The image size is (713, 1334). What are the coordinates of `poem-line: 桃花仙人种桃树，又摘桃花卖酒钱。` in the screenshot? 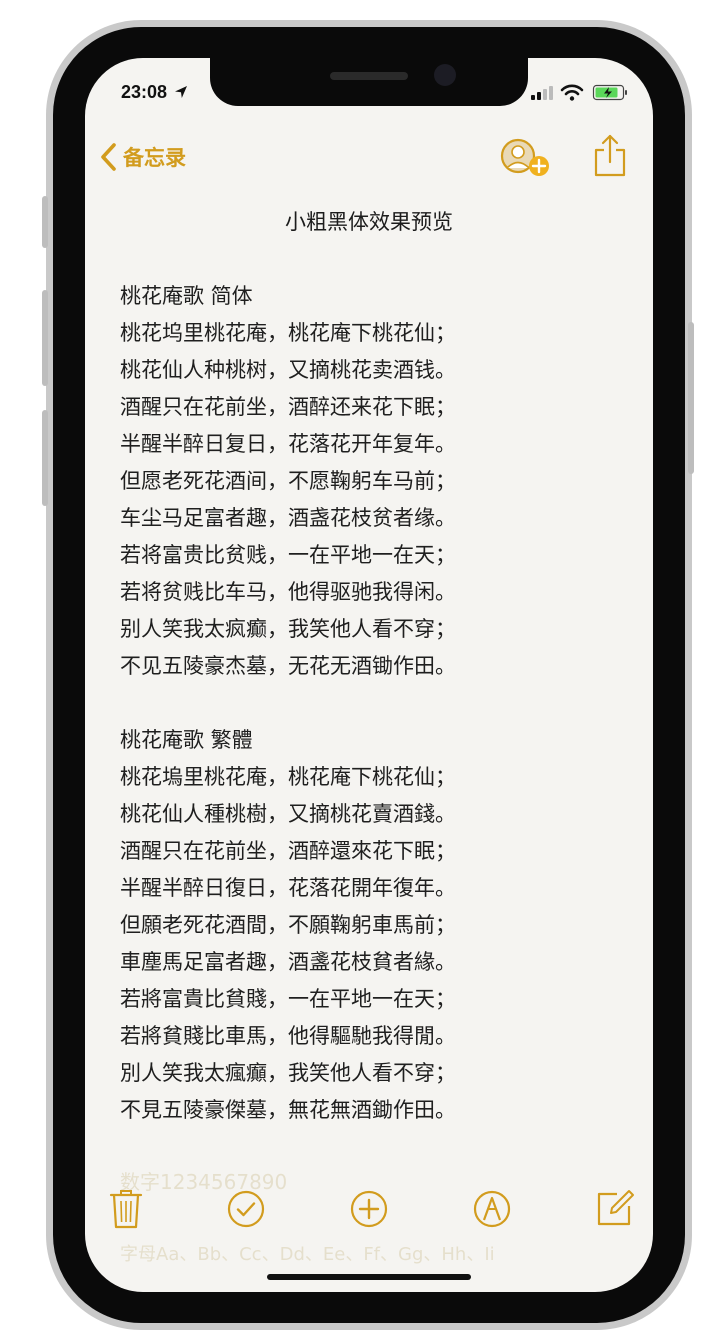 It's located at (288, 370).